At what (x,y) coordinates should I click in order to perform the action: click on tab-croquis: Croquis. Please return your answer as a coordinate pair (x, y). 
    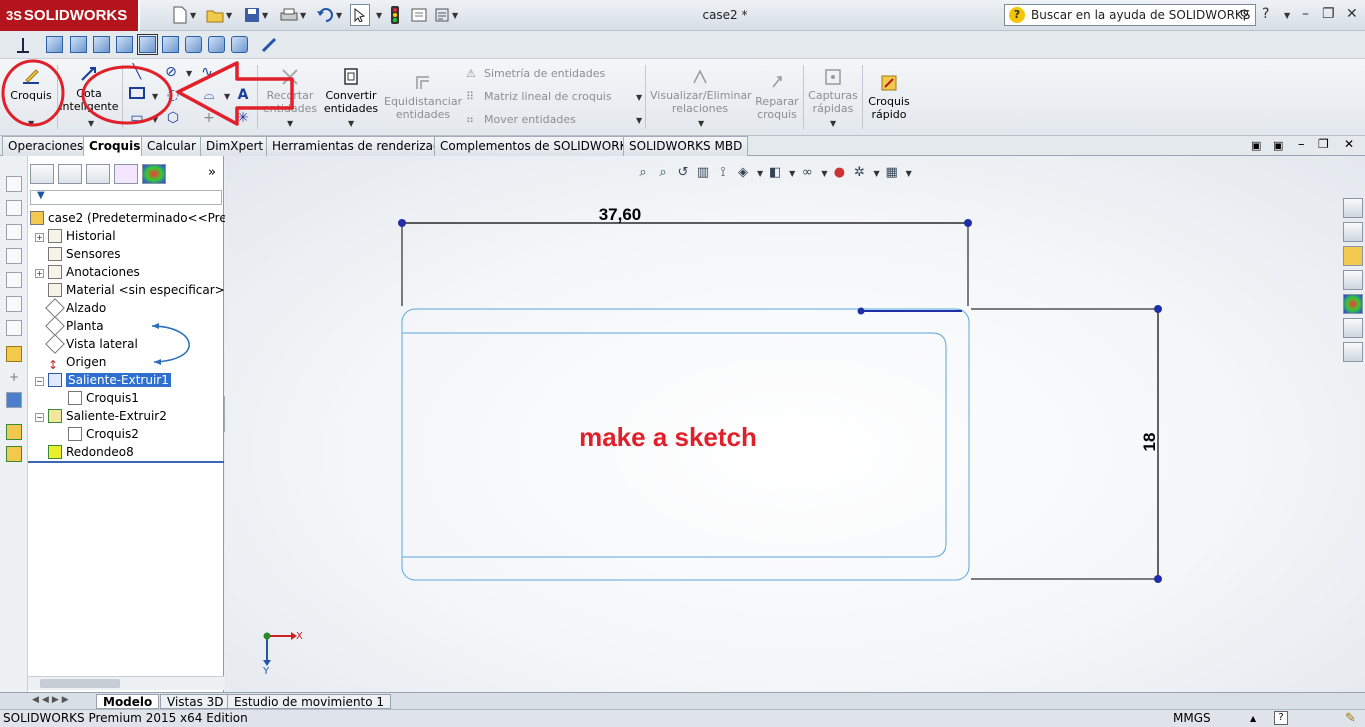
    Looking at the image, I should click on (115, 146).